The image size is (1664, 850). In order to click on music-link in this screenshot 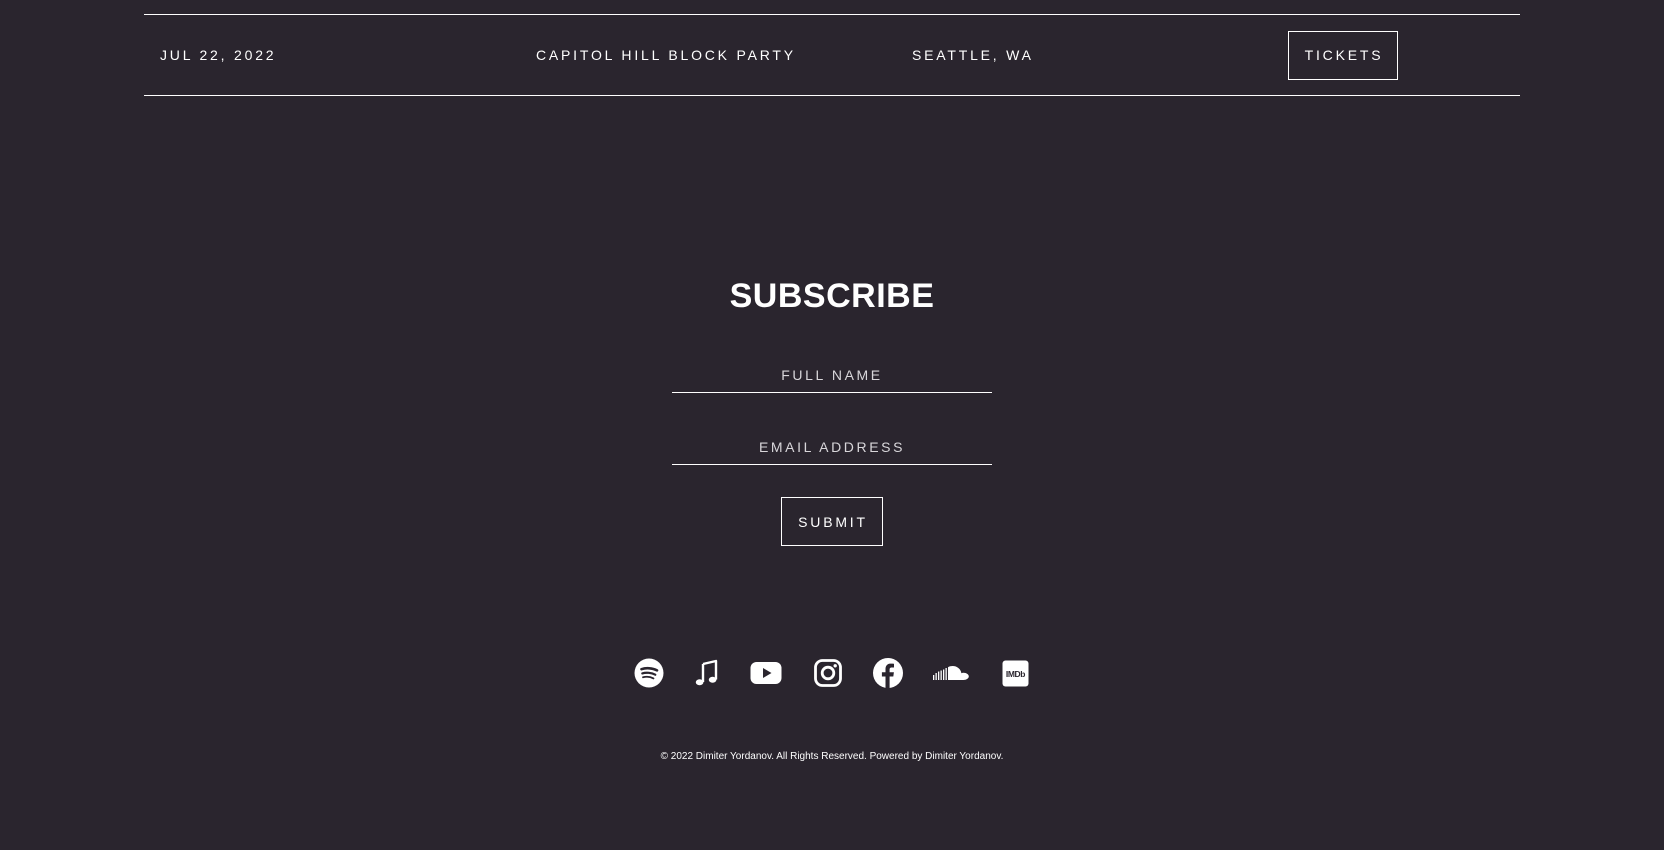, I will do `click(707, 673)`.